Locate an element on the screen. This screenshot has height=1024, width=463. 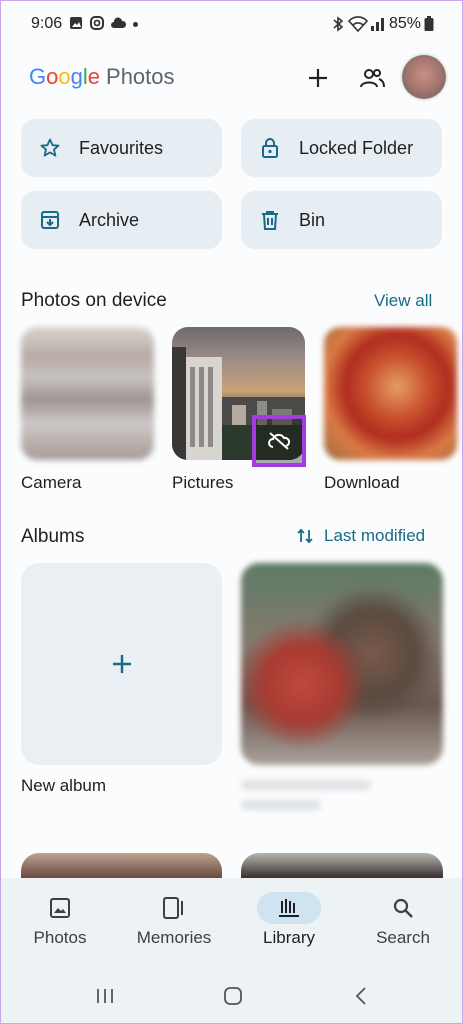
search-icon is located at coordinates (403, 908).